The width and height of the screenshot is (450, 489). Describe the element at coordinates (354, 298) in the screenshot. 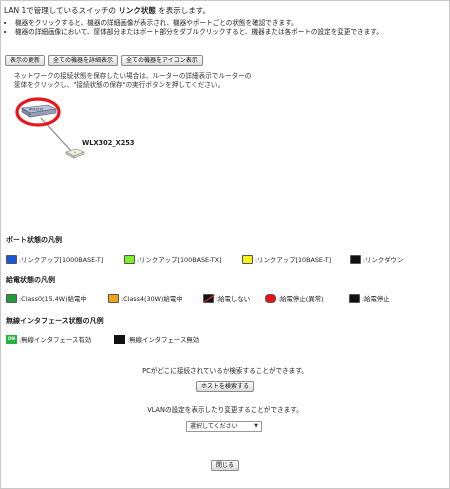

I see `power-stopped-icon` at that location.